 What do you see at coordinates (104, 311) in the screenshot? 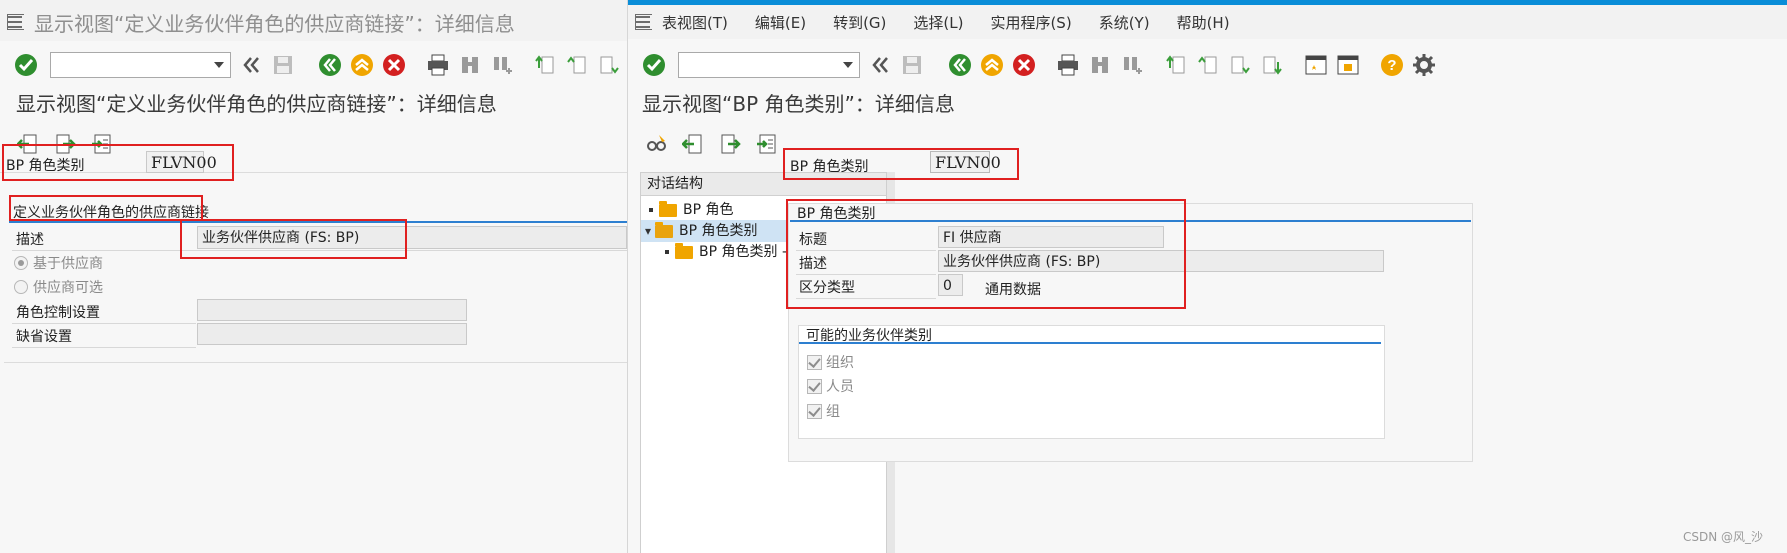
I see `role-control-row: 角色控制设置` at bounding box center [104, 311].